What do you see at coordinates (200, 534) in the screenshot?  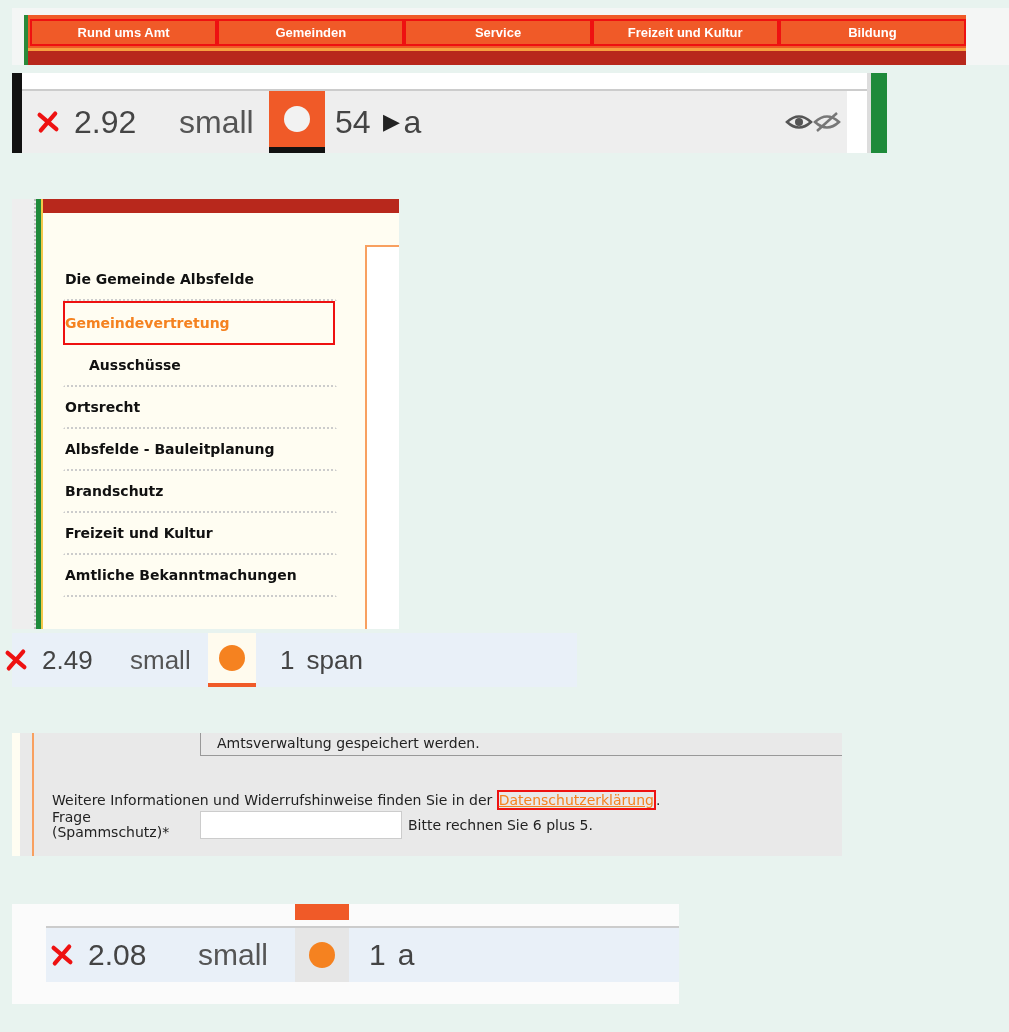 I see `sidebar-item: Freizeit und Kultur` at bounding box center [200, 534].